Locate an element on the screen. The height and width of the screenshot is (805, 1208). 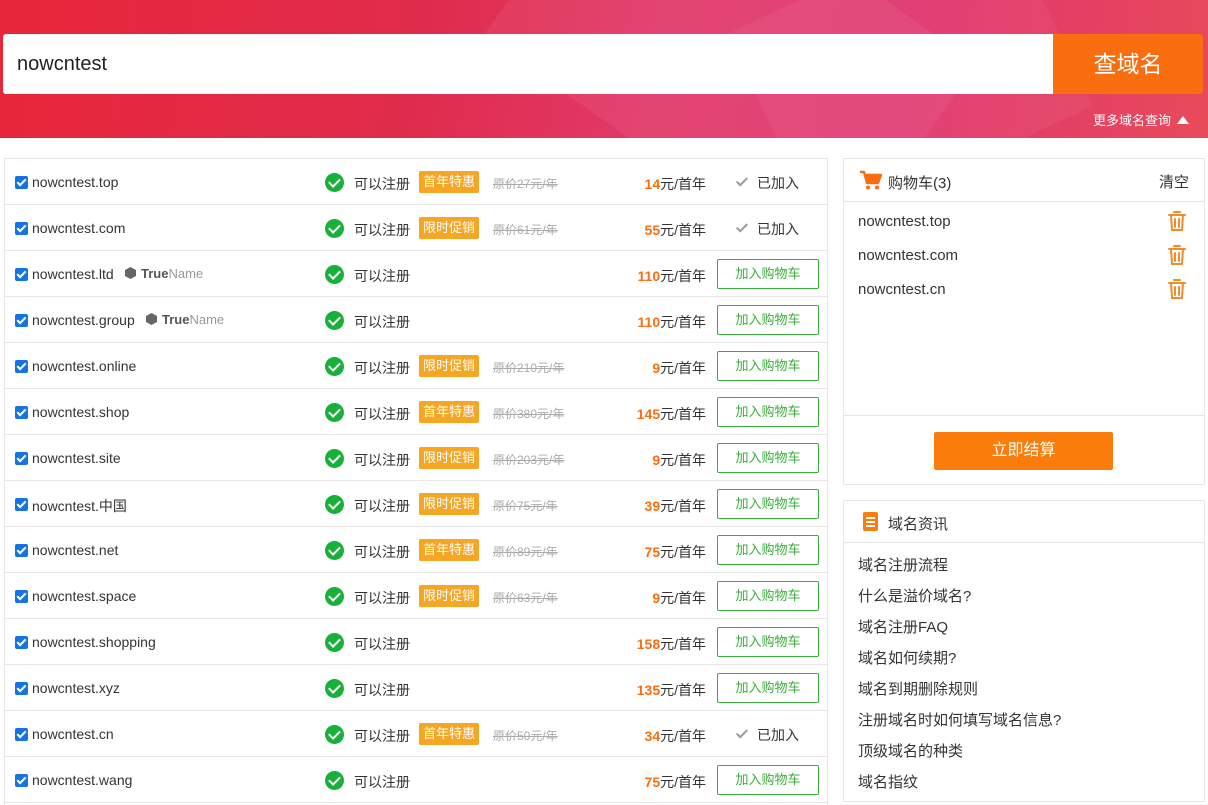
domain-name: nowcntest.space is located at coordinates (84, 596).